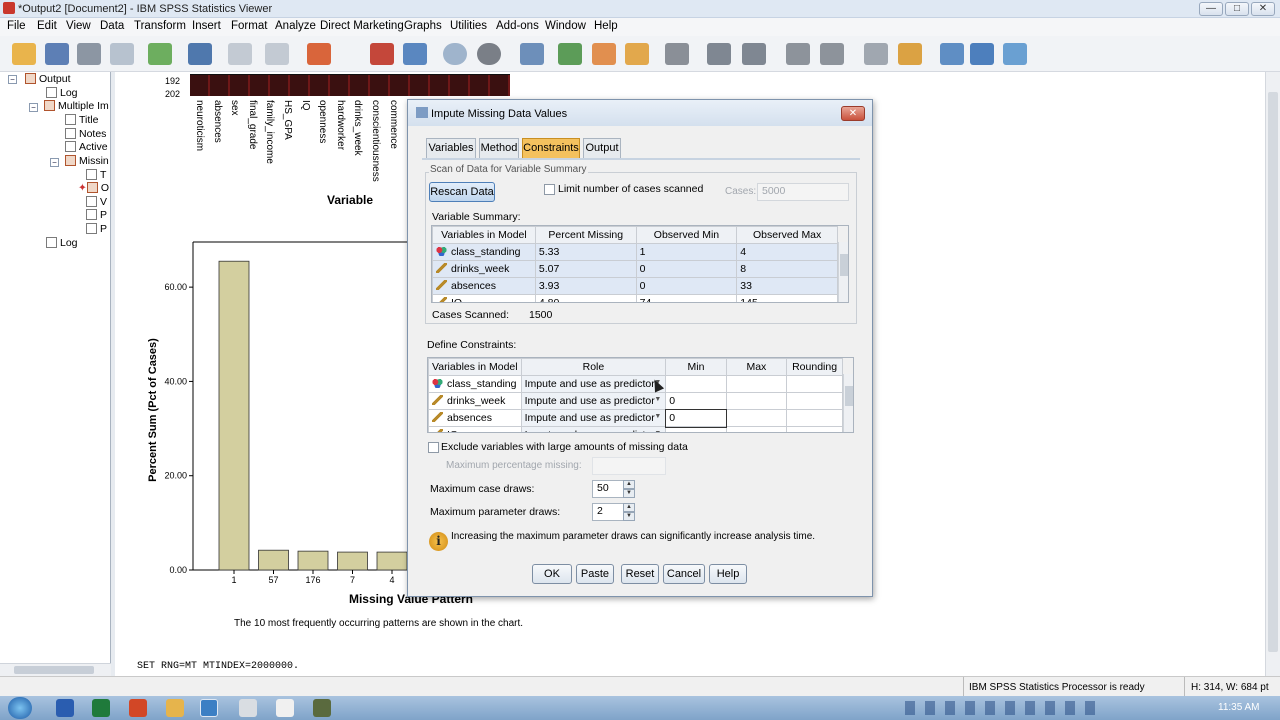  Describe the element at coordinates (160, 54) in the screenshot. I see `export-icon` at that location.